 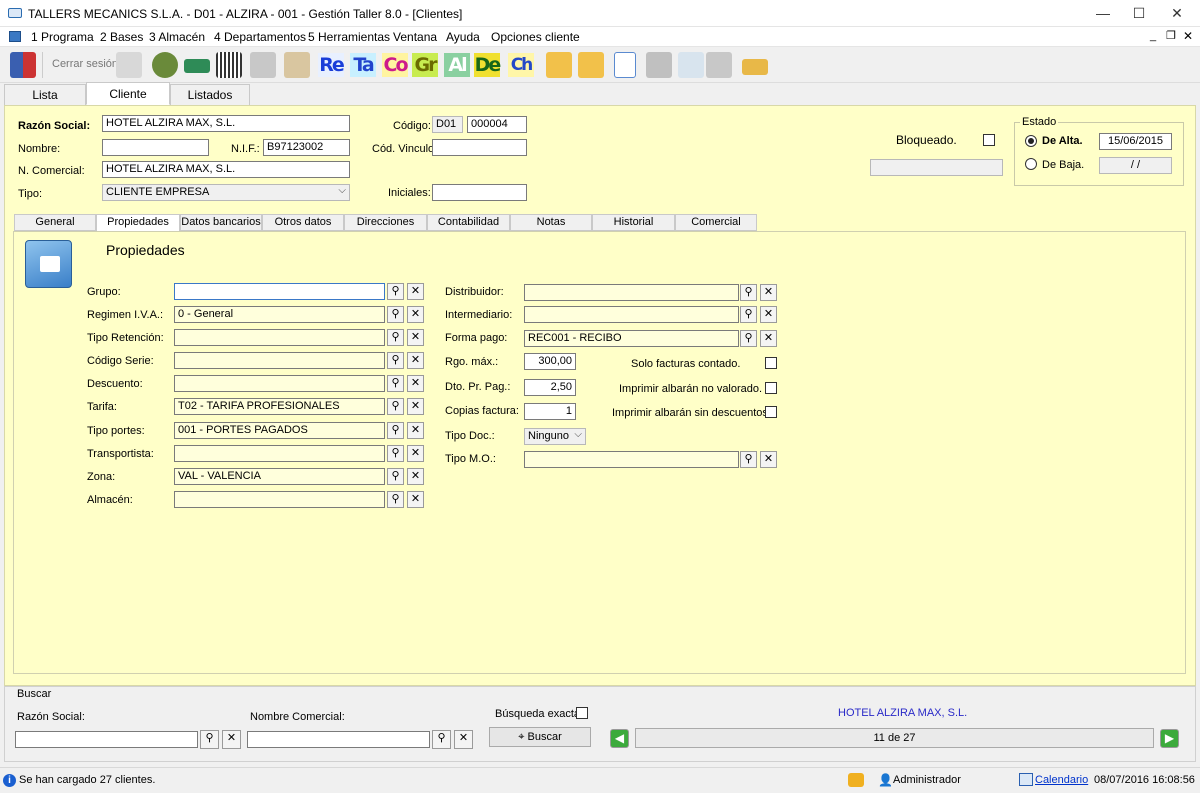 I want to click on tipo-mo-clear-icon: ✕, so click(x=768, y=459).